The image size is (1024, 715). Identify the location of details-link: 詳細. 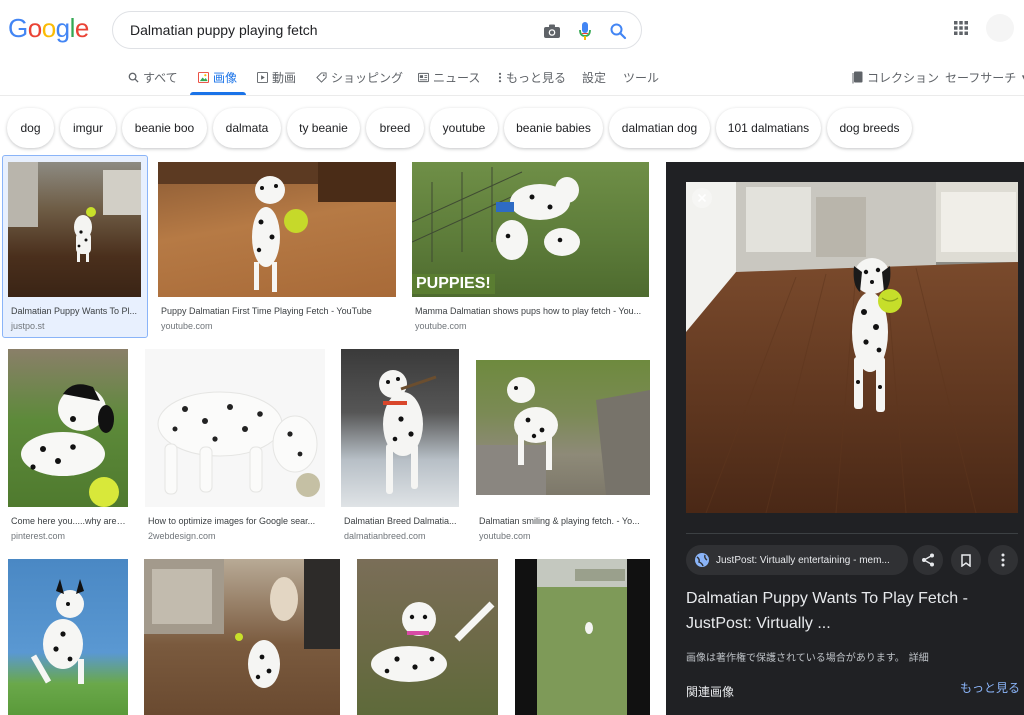
(919, 658).